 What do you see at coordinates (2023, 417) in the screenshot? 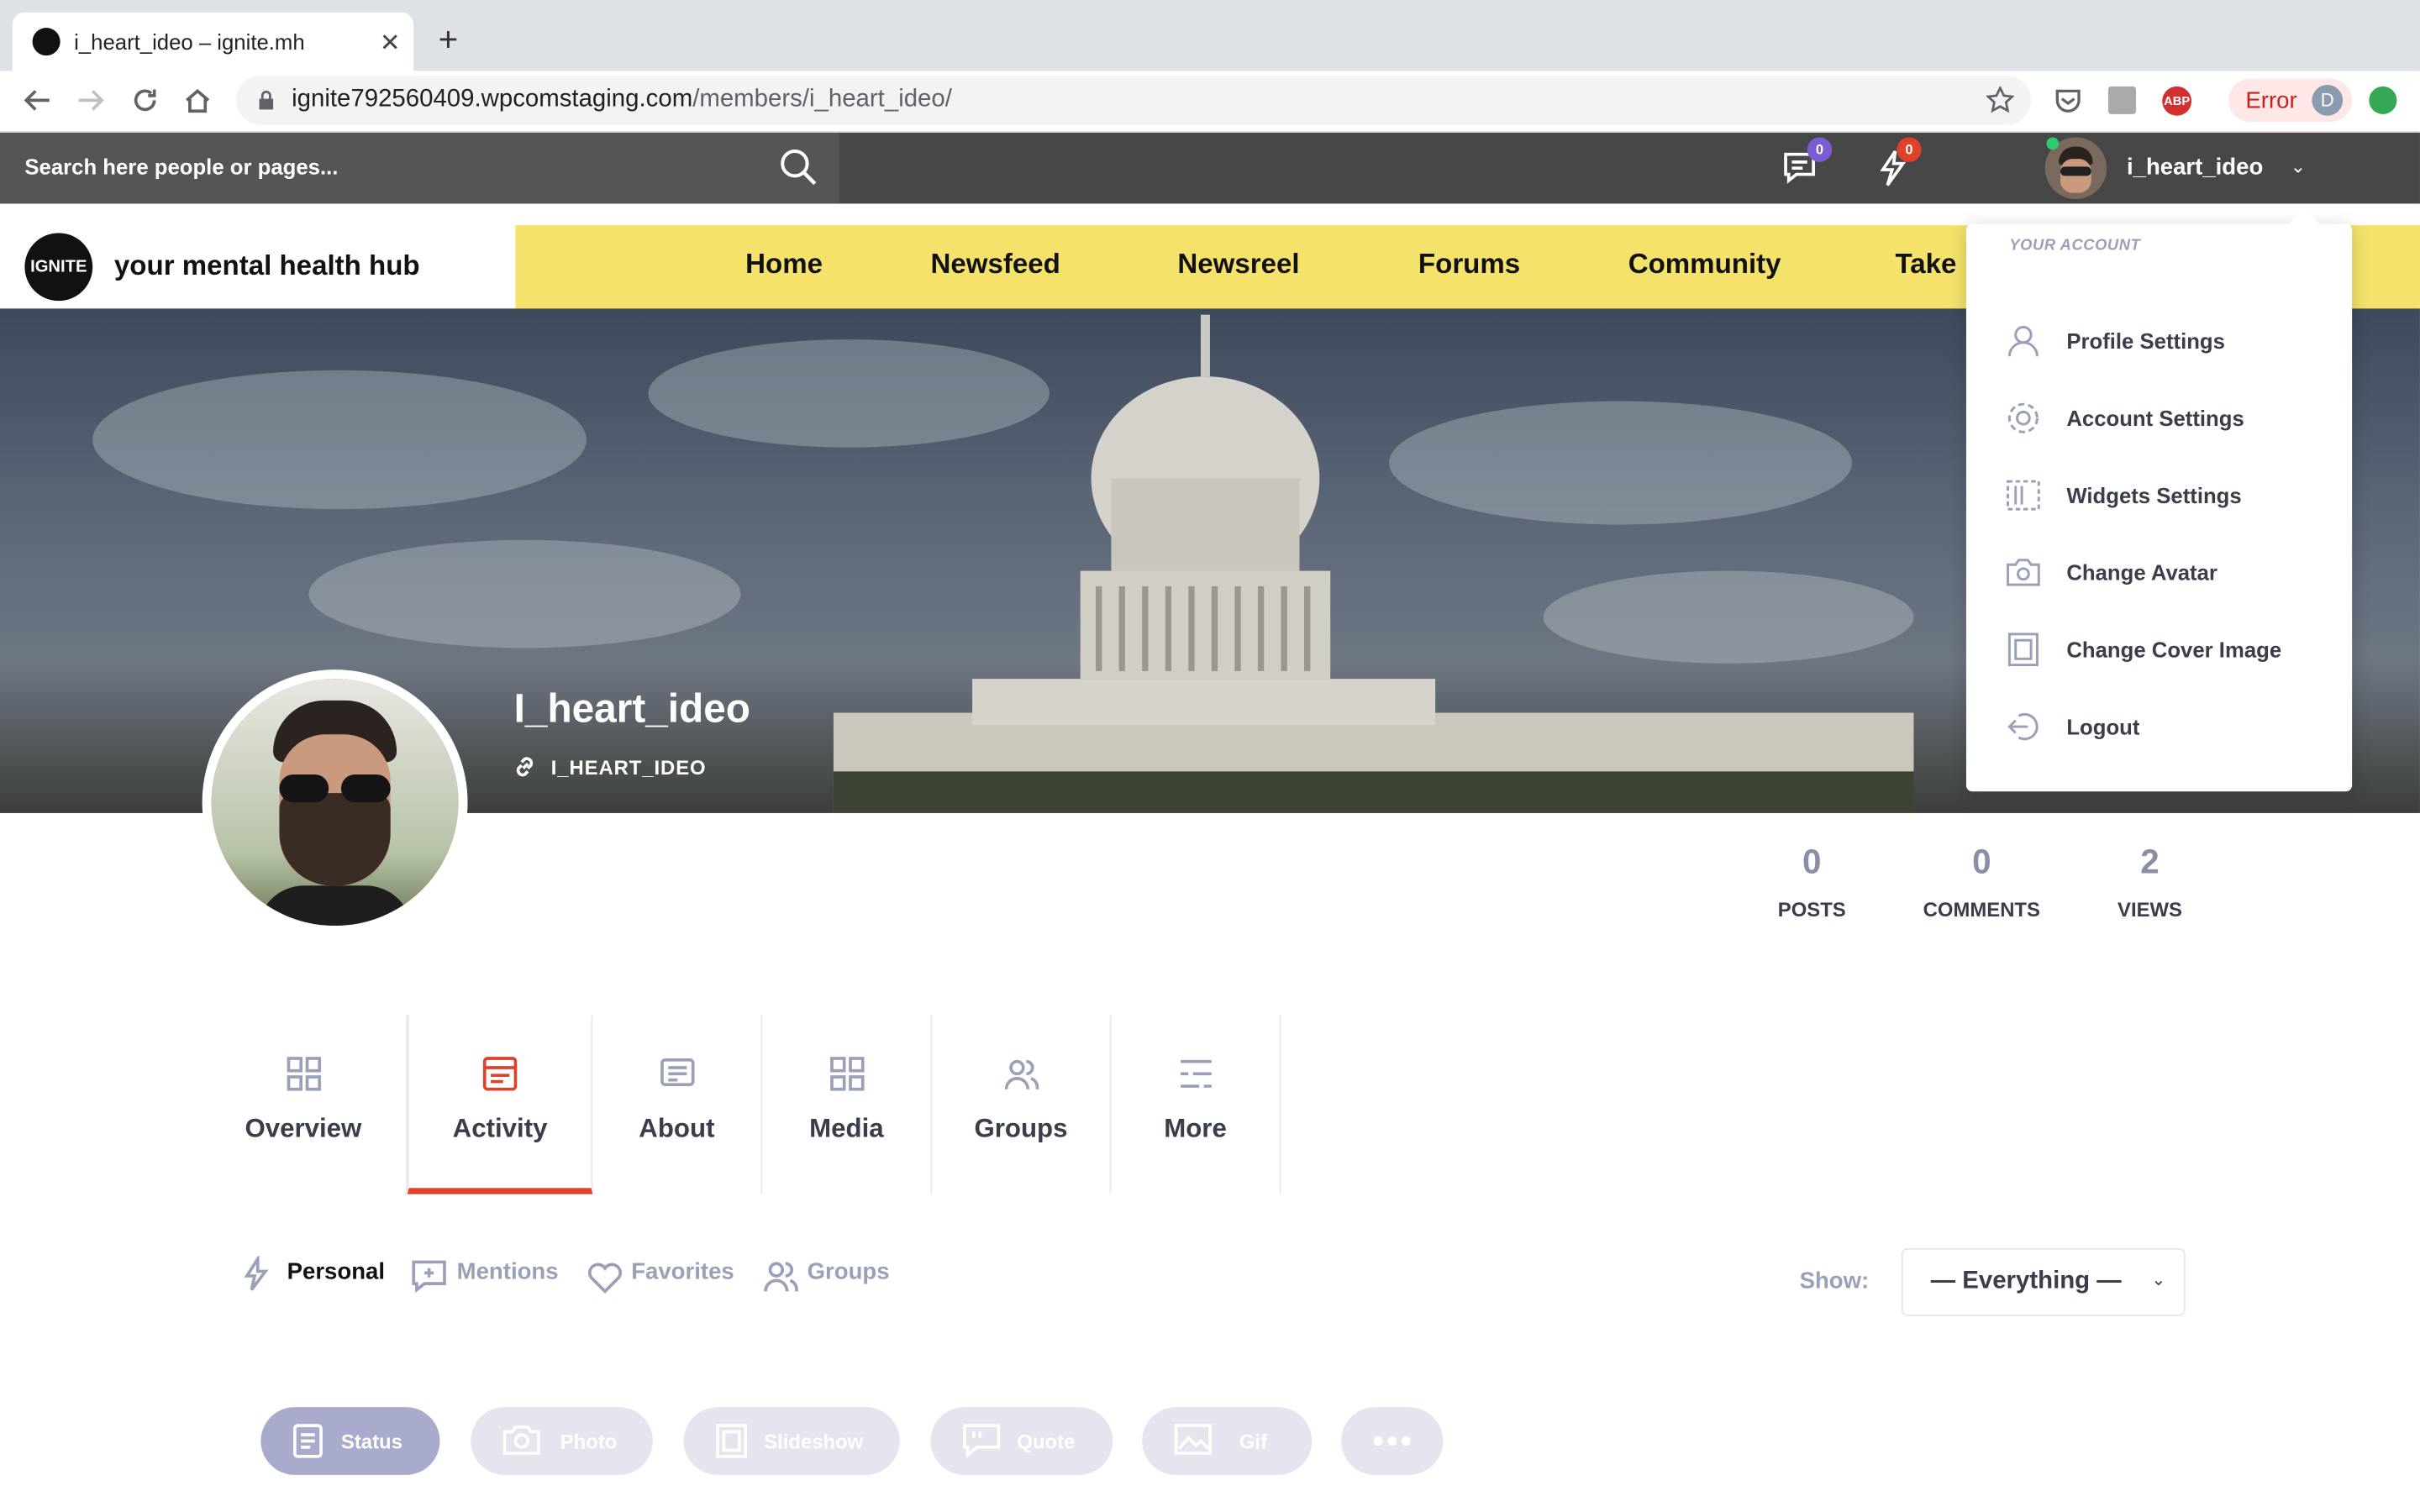
I see `gear-icon` at bounding box center [2023, 417].